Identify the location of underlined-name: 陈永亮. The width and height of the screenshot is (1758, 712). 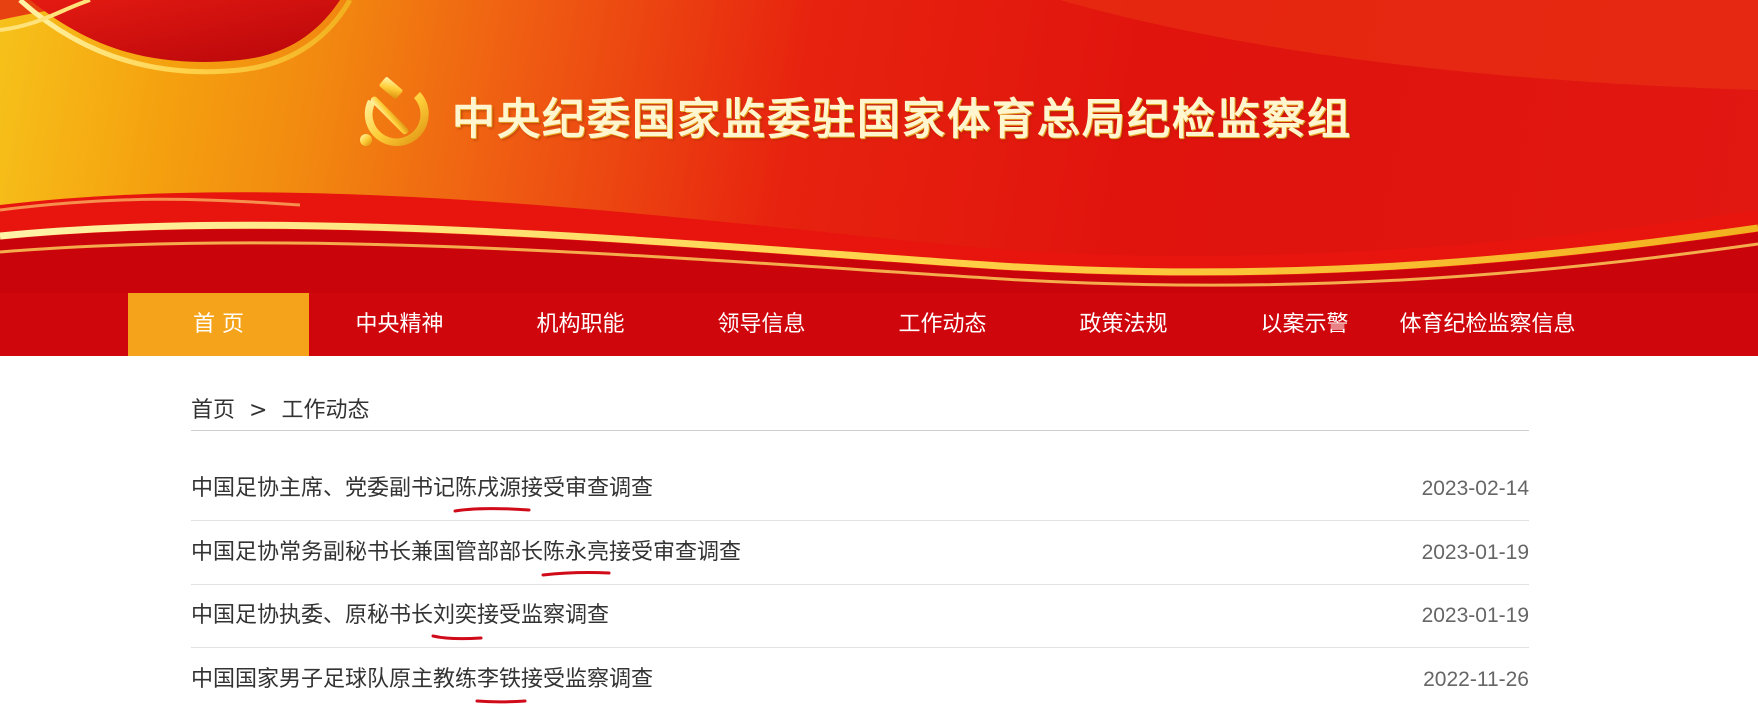
(576, 553).